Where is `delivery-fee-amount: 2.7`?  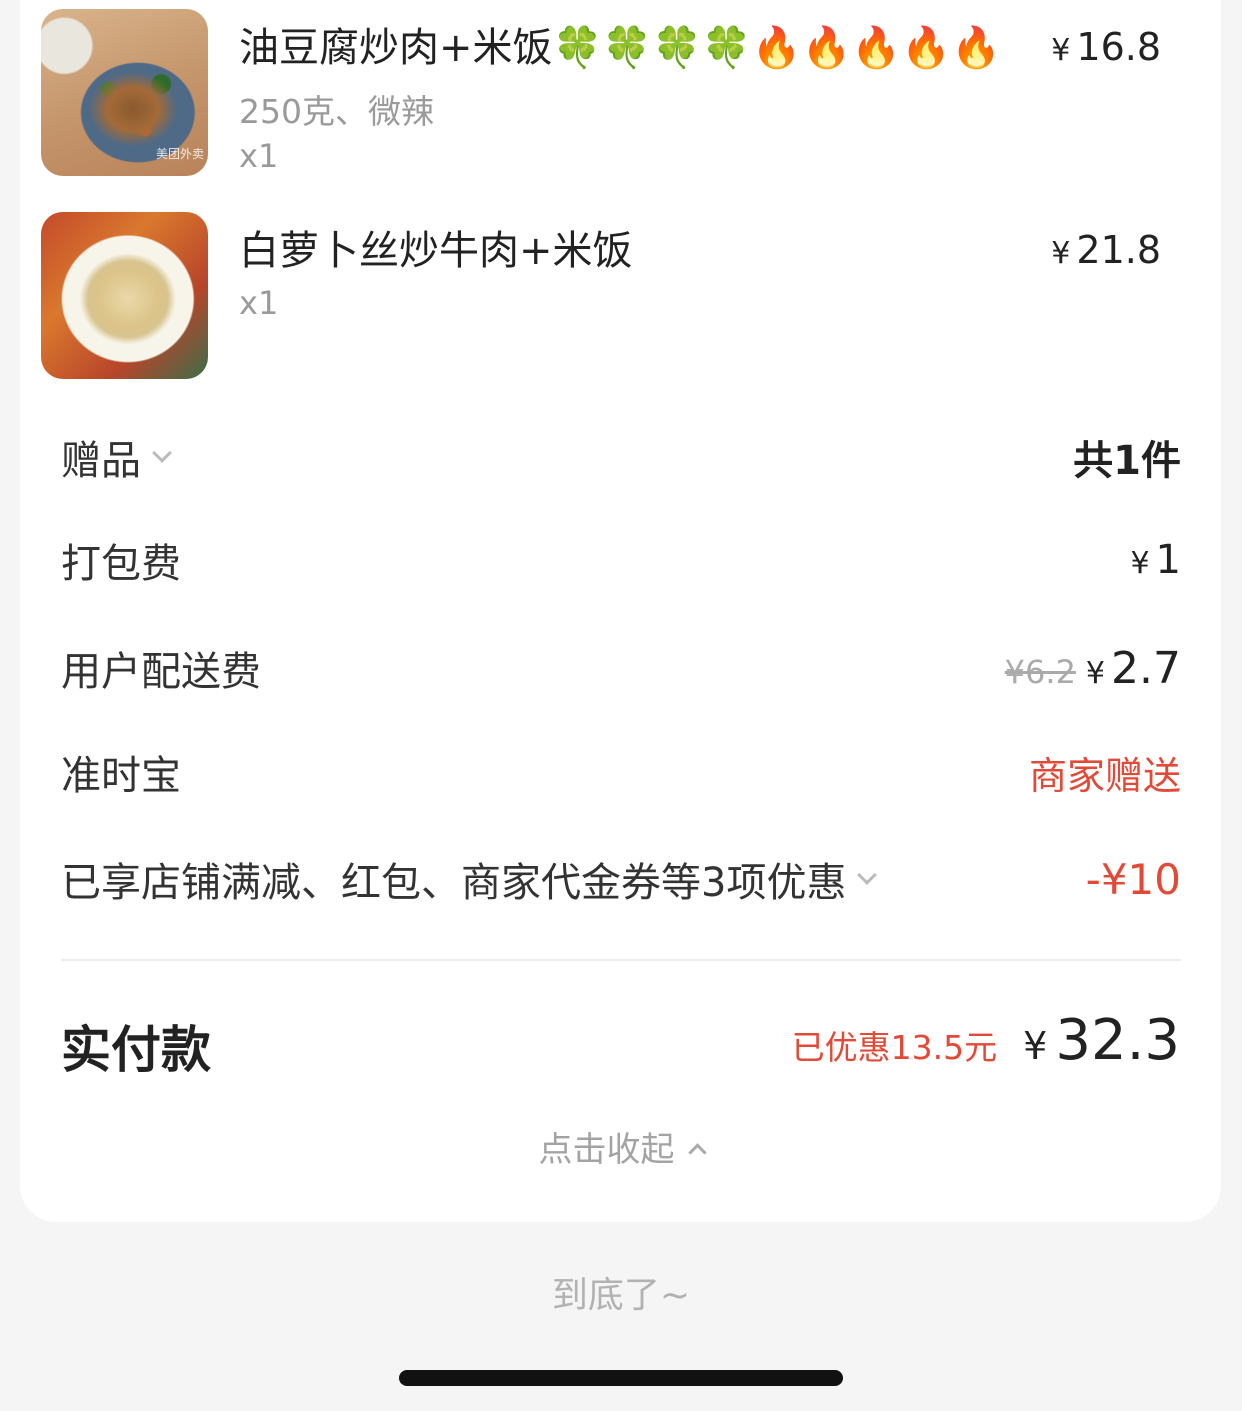 delivery-fee-amount: 2.7 is located at coordinates (1146, 668).